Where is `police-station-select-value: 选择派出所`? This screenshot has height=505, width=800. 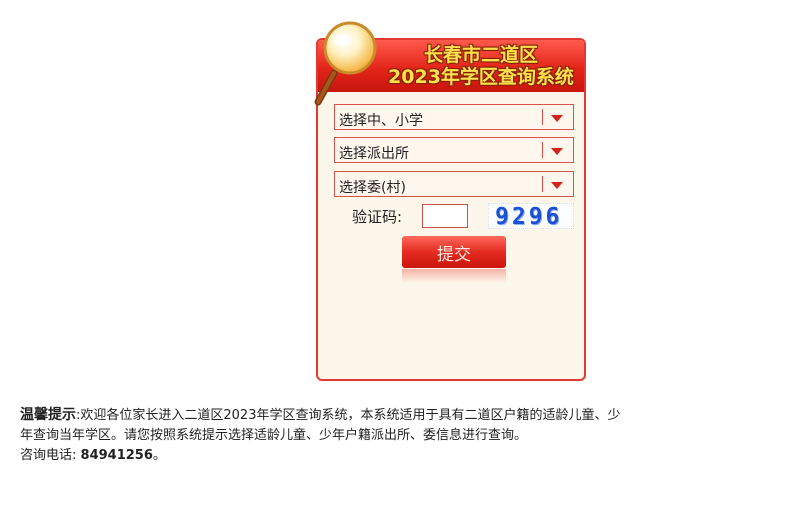
police-station-select-value: 选择派出所 is located at coordinates (374, 154).